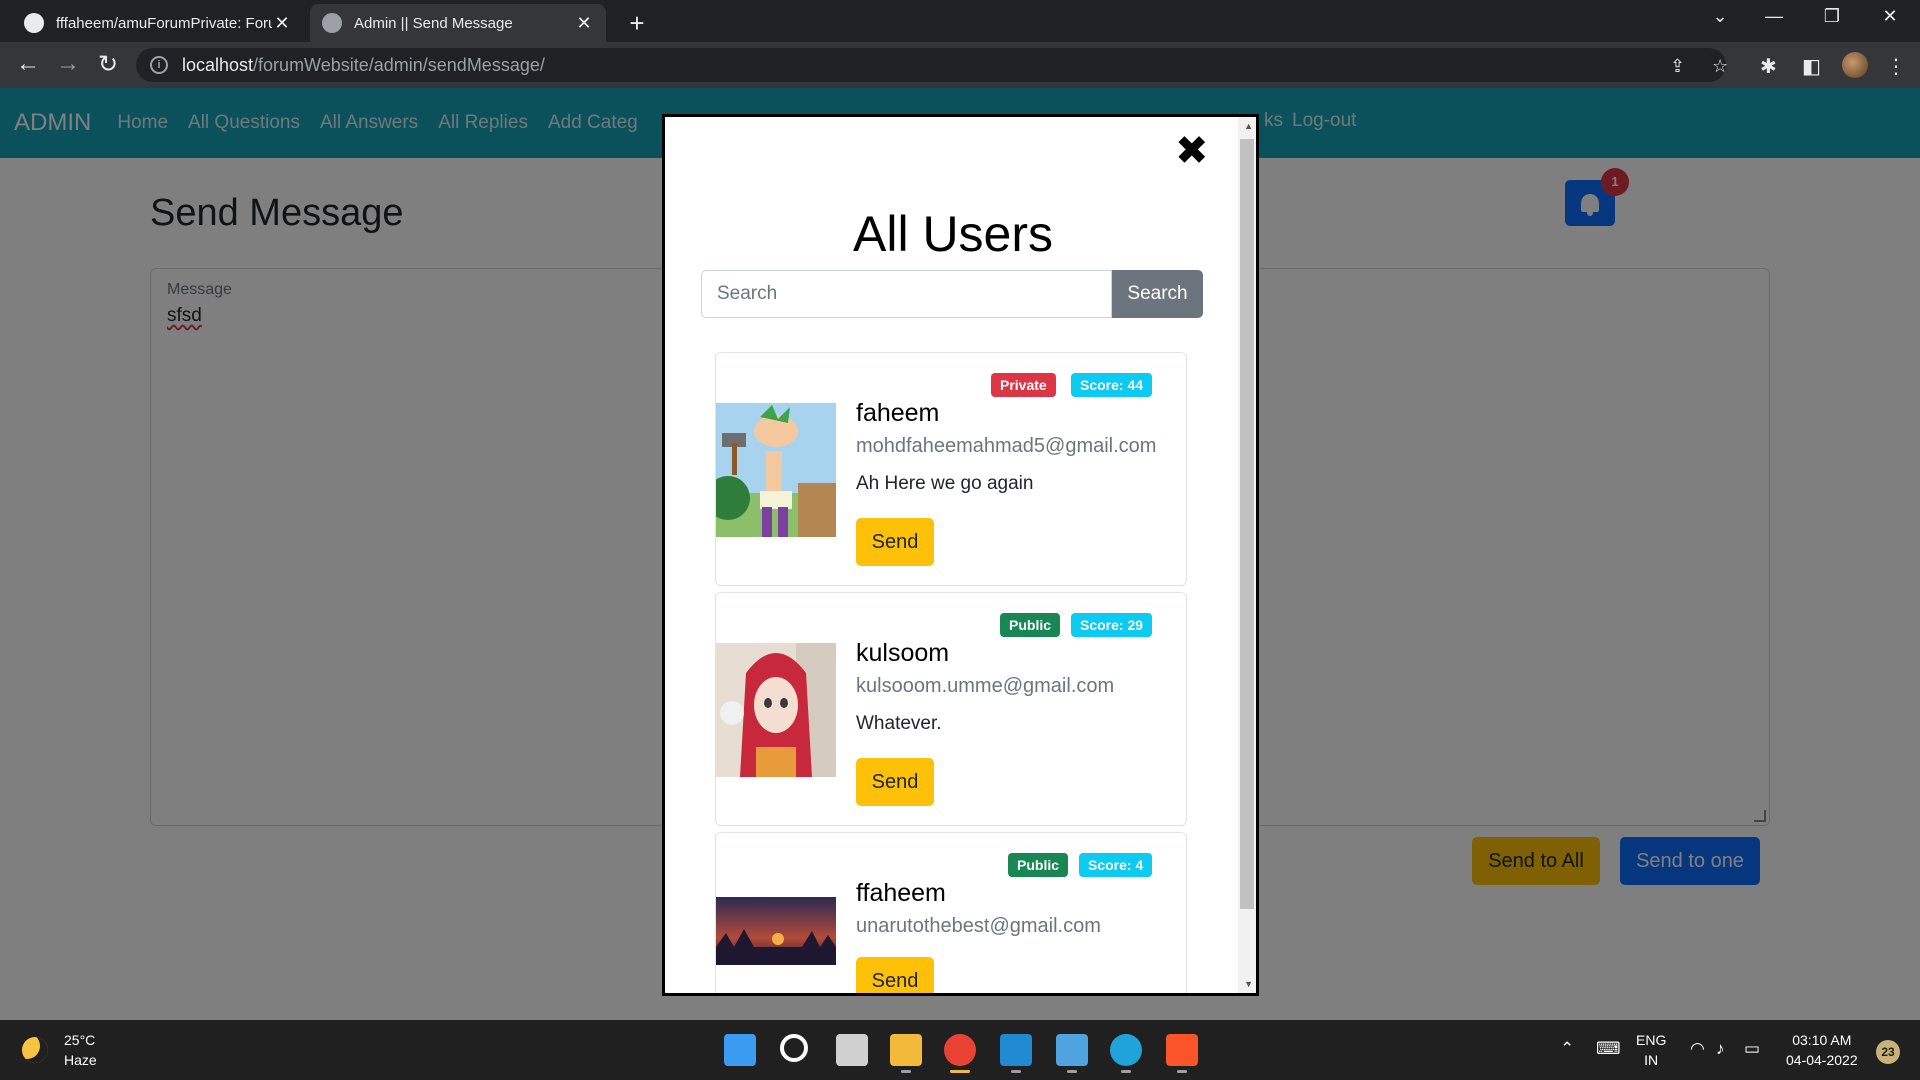 The width and height of the screenshot is (1920, 1080). I want to click on maximize-button: ❐, so click(1832, 16).